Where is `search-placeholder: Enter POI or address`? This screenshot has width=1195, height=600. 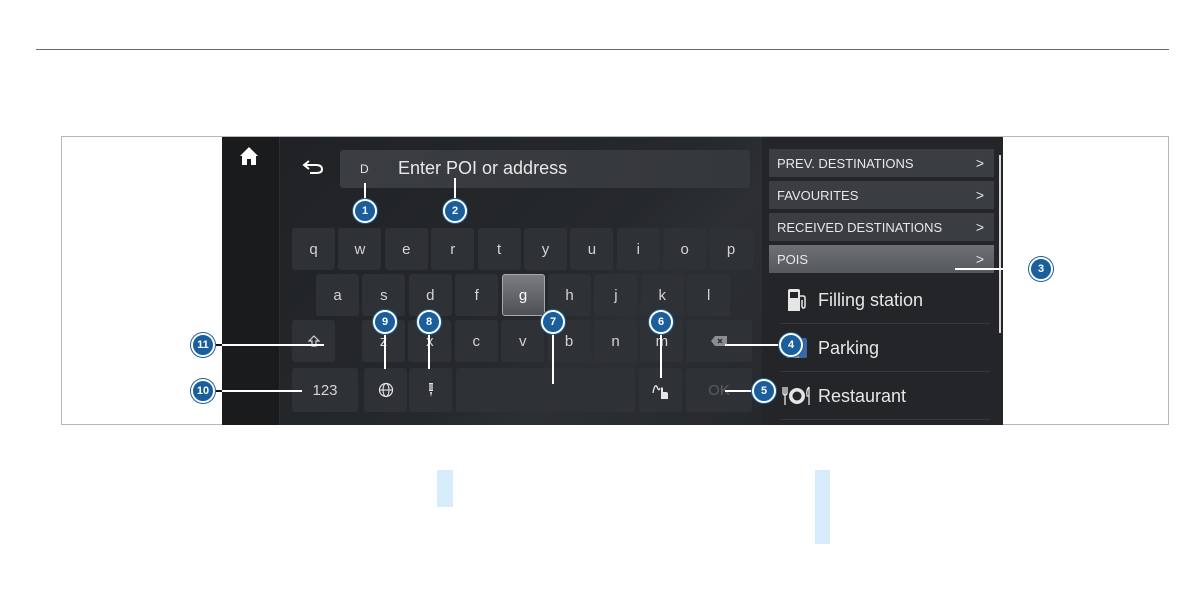
search-placeholder: Enter POI or address is located at coordinates (483, 168).